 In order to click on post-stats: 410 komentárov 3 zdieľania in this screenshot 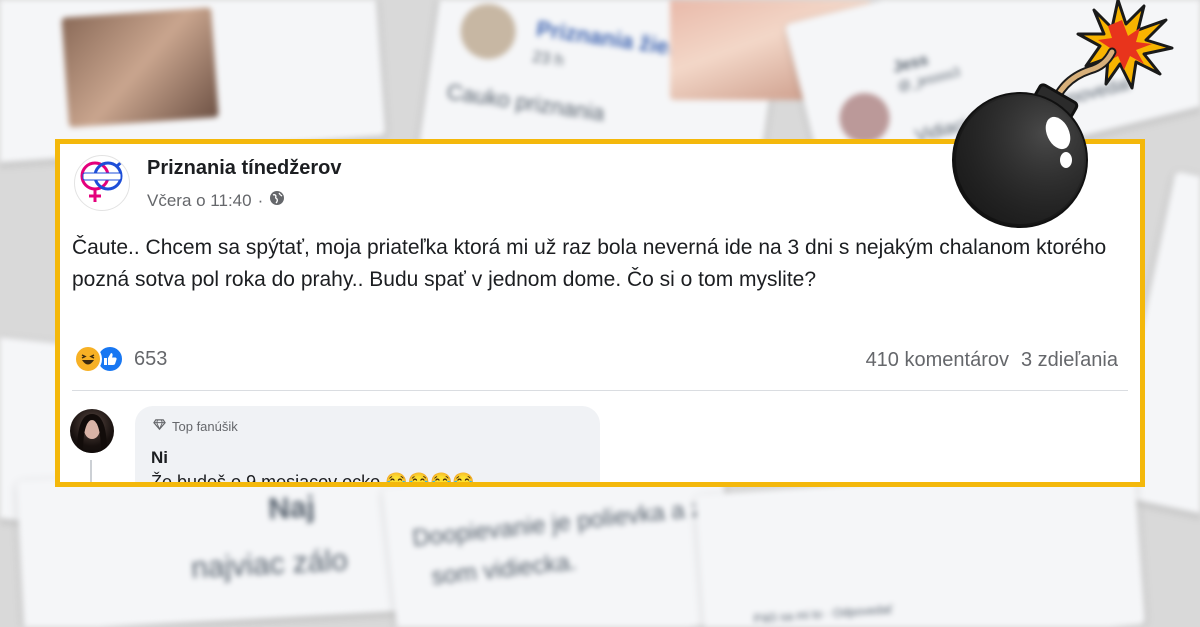, I will do `click(992, 360)`.